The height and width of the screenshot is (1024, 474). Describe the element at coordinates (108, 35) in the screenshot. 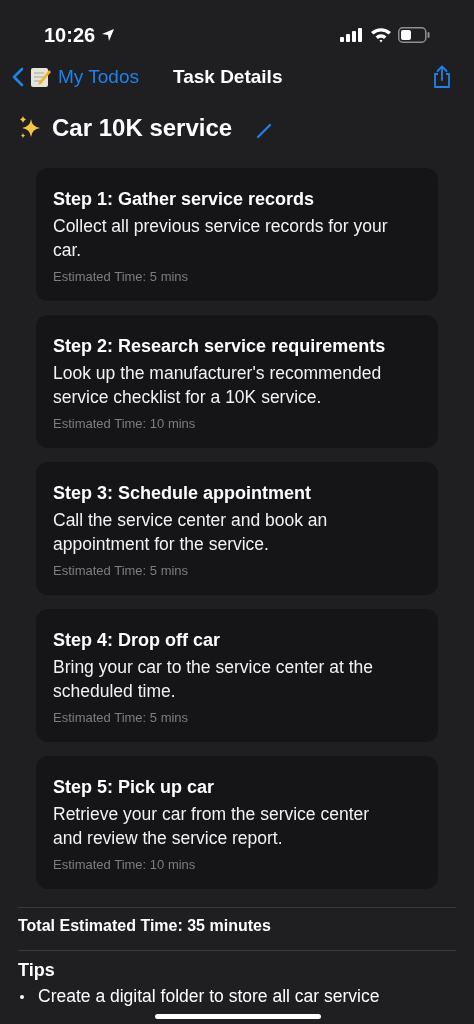

I see `location-arrow-icon` at that location.